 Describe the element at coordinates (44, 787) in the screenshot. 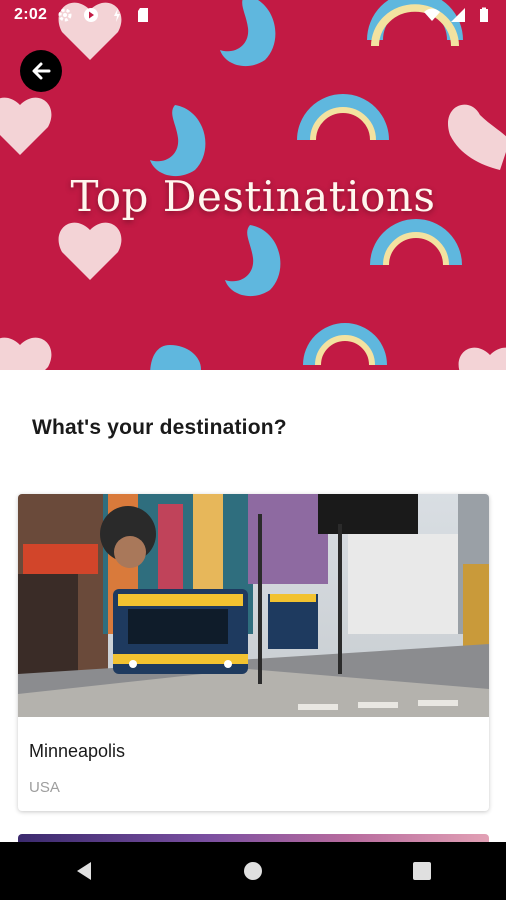

I see `destination-country: USA` at that location.